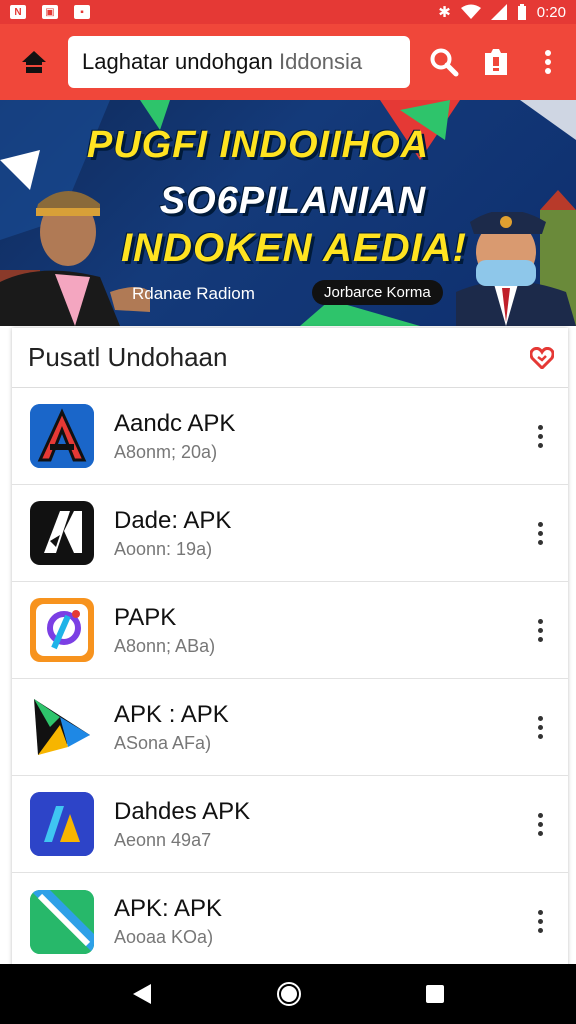 The width and height of the screenshot is (576, 1024). Describe the element at coordinates (164, 937) in the screenshot. I see `app-subtitle: Aooaa KOa)` at that location.